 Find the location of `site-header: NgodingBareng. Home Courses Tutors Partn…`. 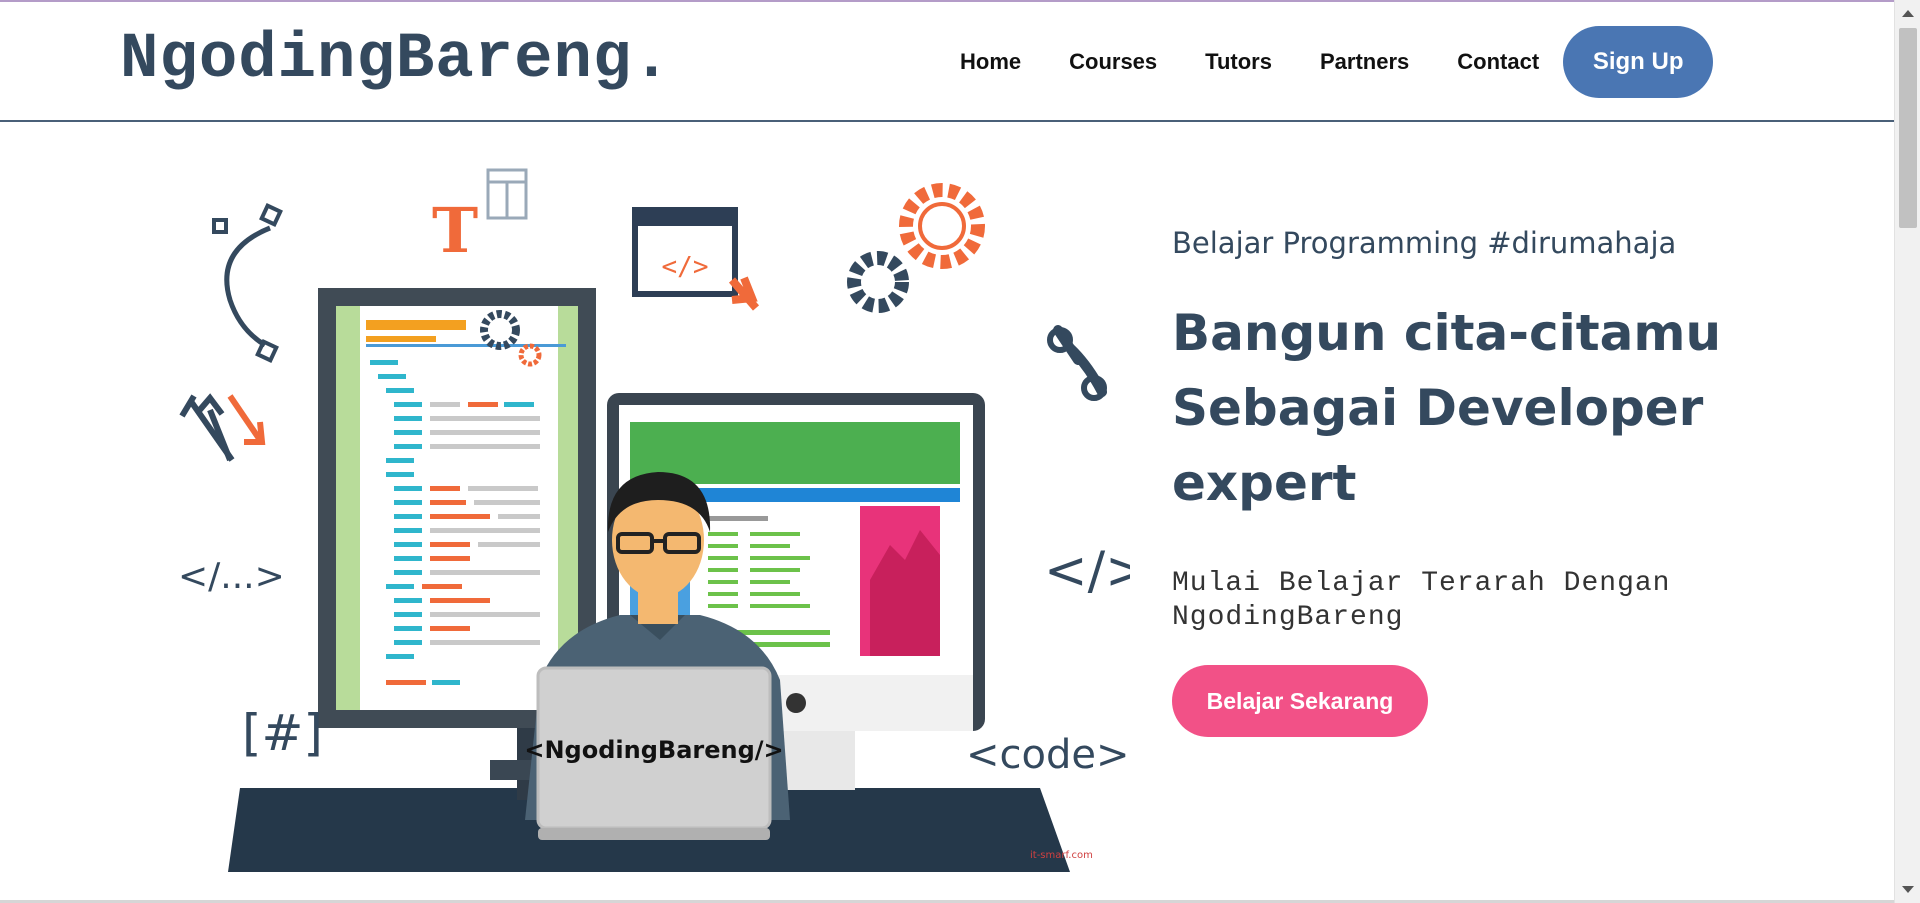

site-header: NgodingBareng. Home Courses Tutors Partn… is located at coordinates (947, 62).